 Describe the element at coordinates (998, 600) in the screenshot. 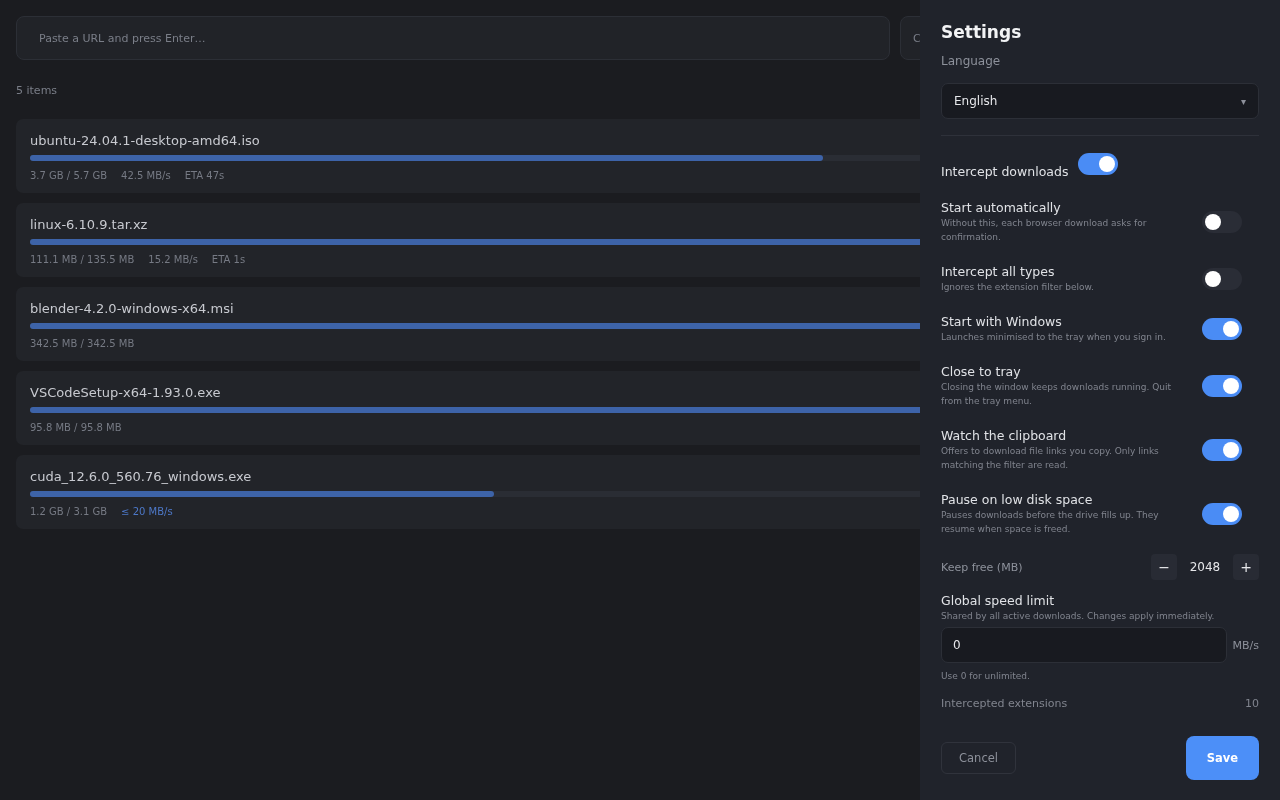

I see `setting-label: Global speed limit` at that location.